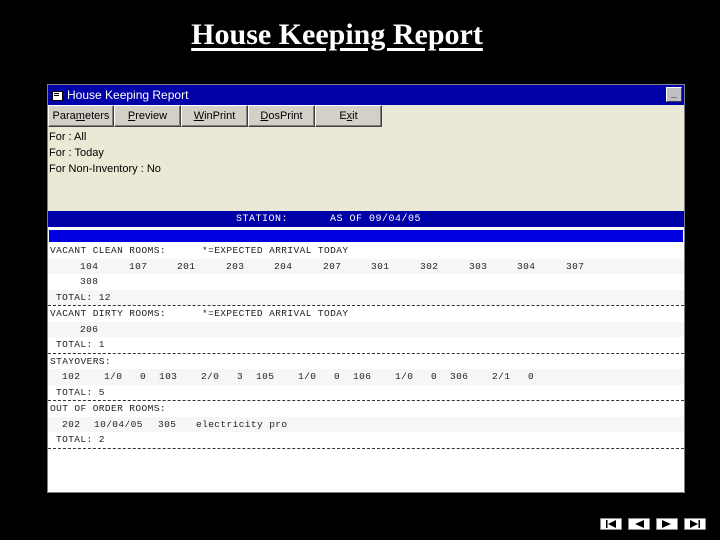 The width and height of the screenshot is (720, 540). What do you see at coordinates (68, 137) in the screenshot?
I see `filter-line: For : All` at bounding box center [68, 137].